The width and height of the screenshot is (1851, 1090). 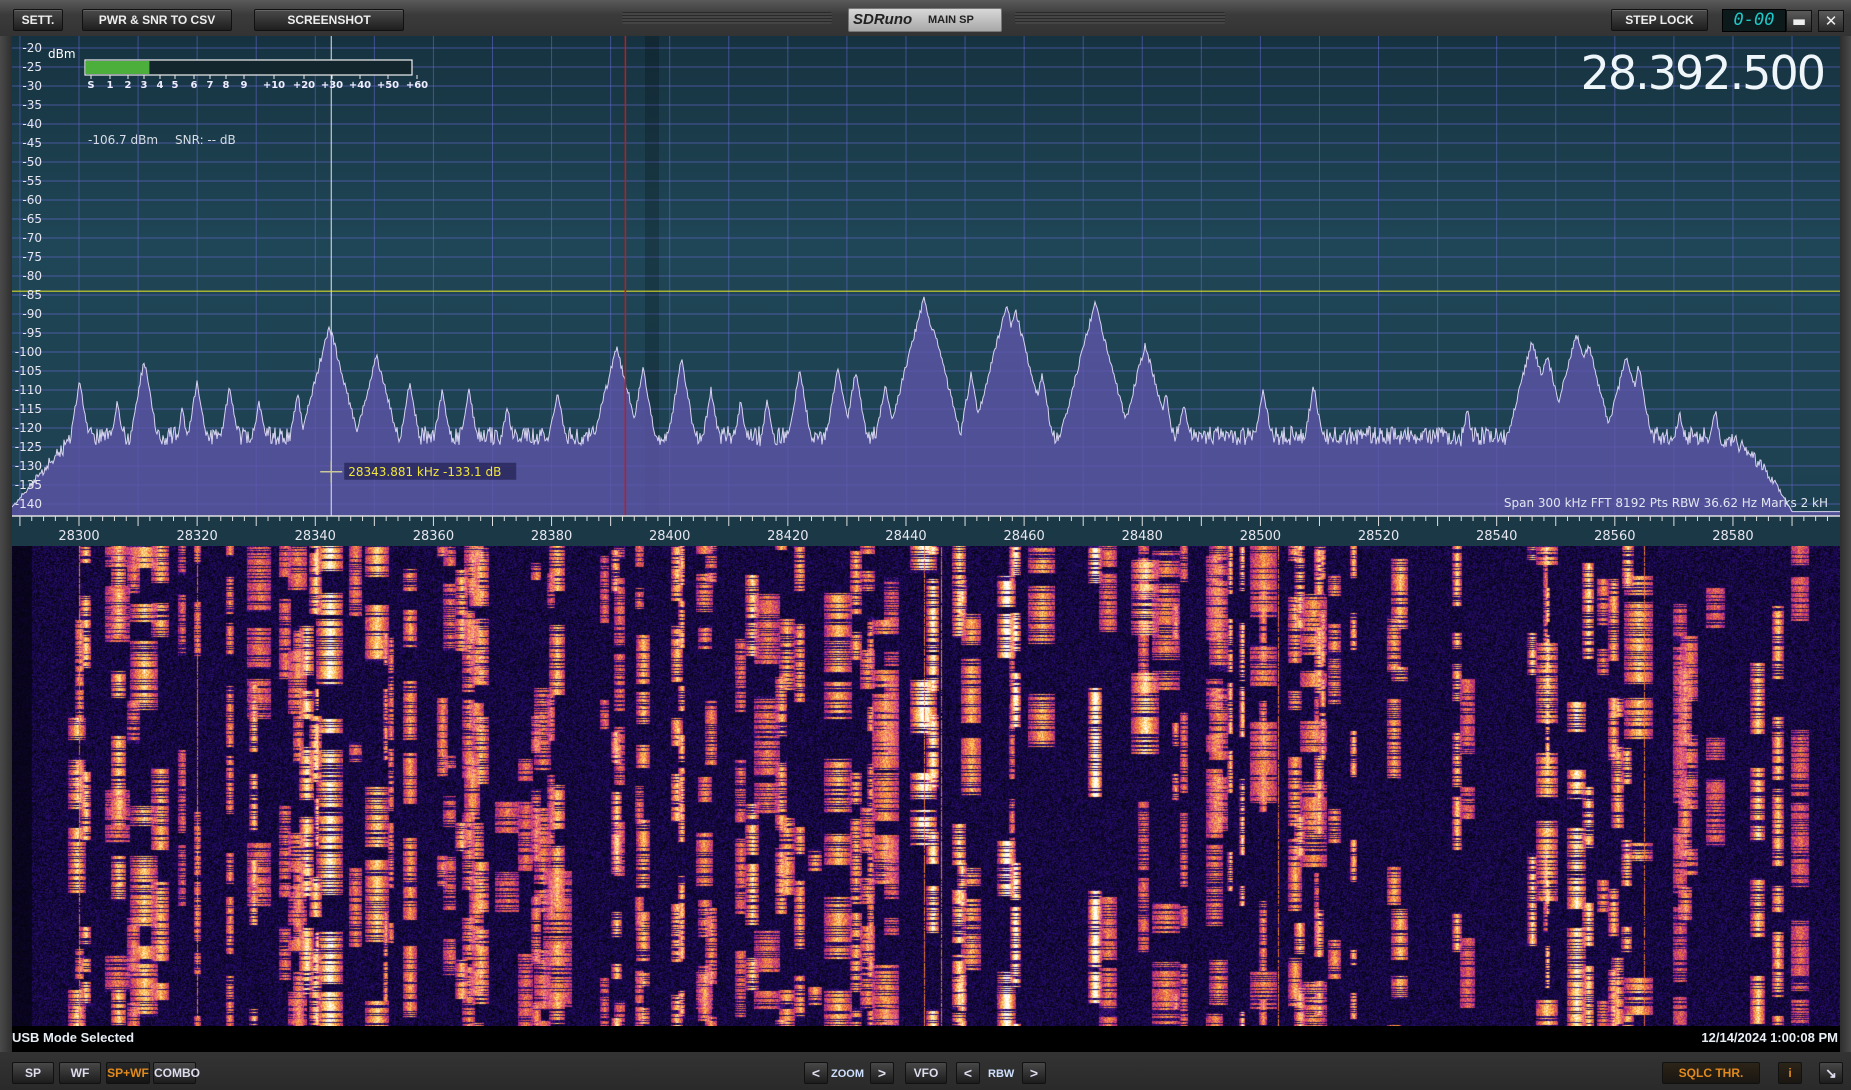 I want to click on x-tick-label: 28360, so click(x=433, y=536).